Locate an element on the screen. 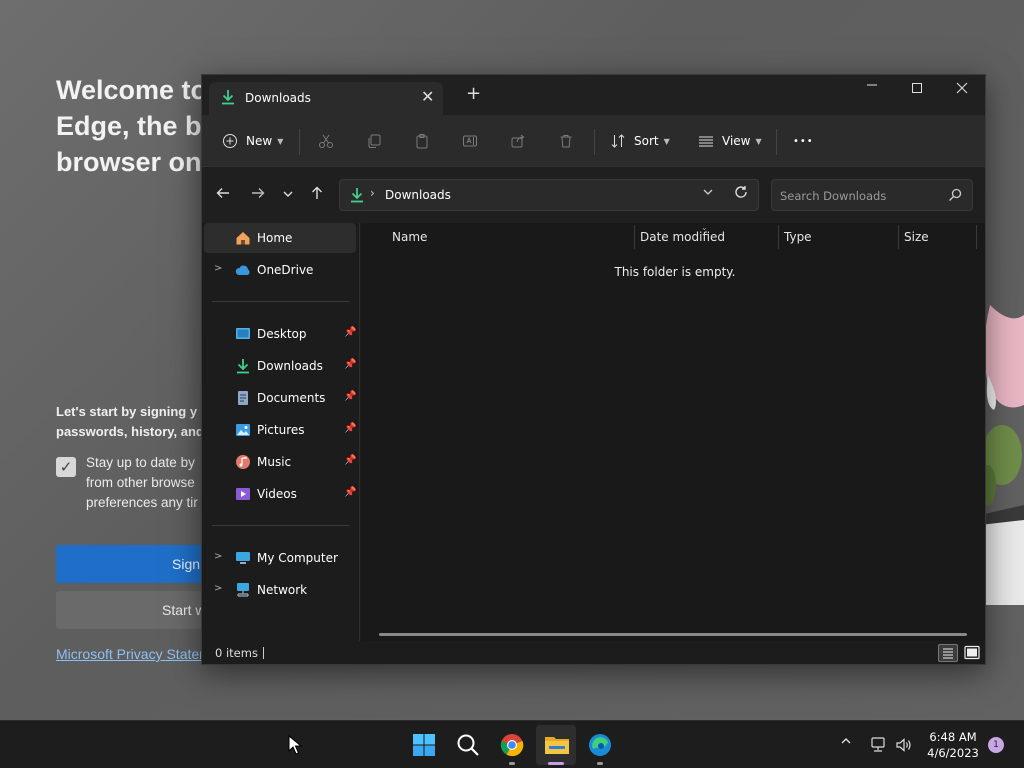  sidebar-item-onedrive: > OneDrive is located at coordinates (280, 270).